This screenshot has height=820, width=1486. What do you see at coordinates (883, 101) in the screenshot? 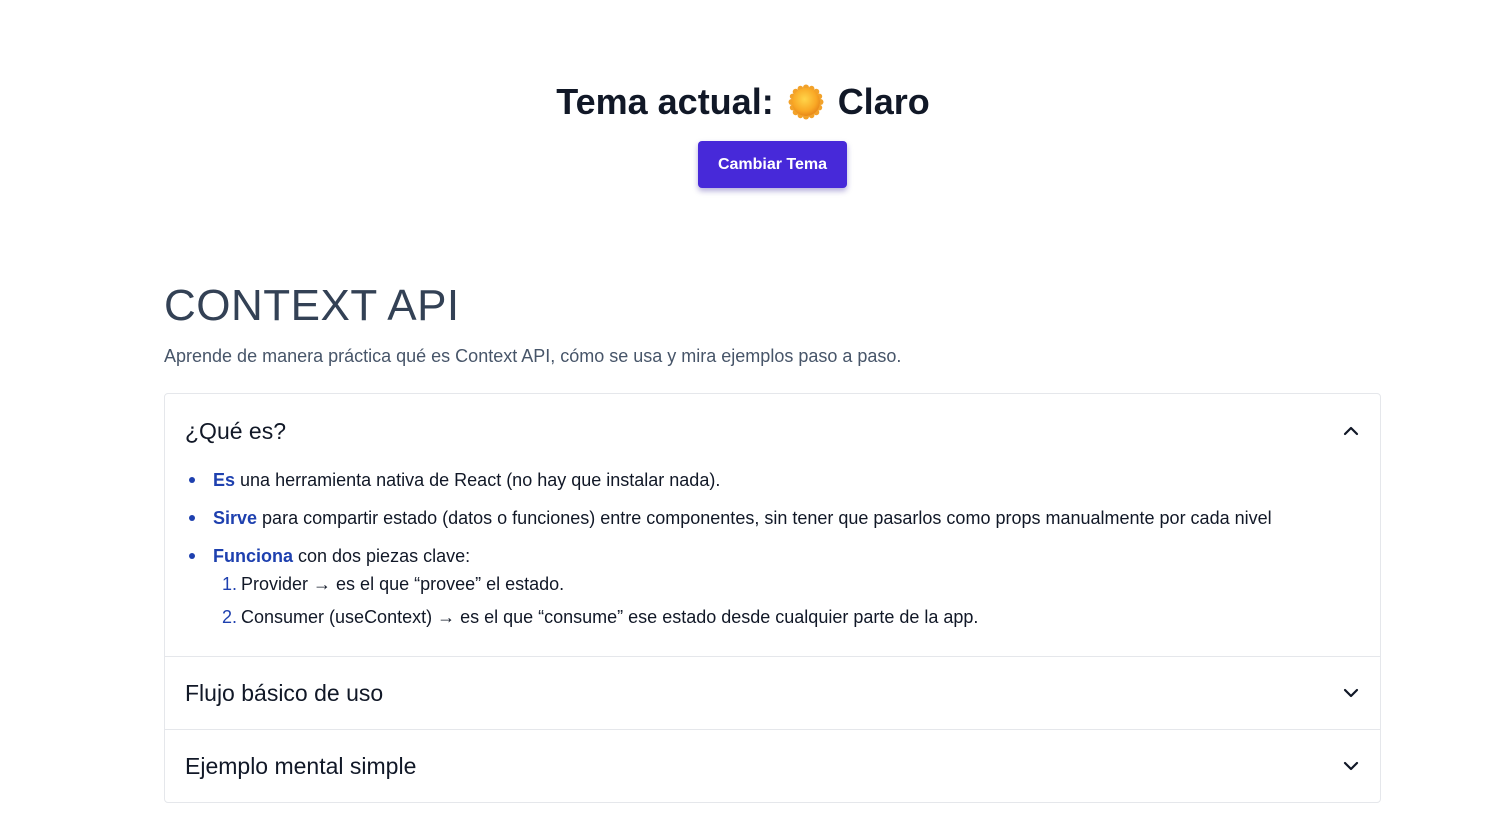
I see `current-theme-value: Claro` at bounding box center [883, 101].